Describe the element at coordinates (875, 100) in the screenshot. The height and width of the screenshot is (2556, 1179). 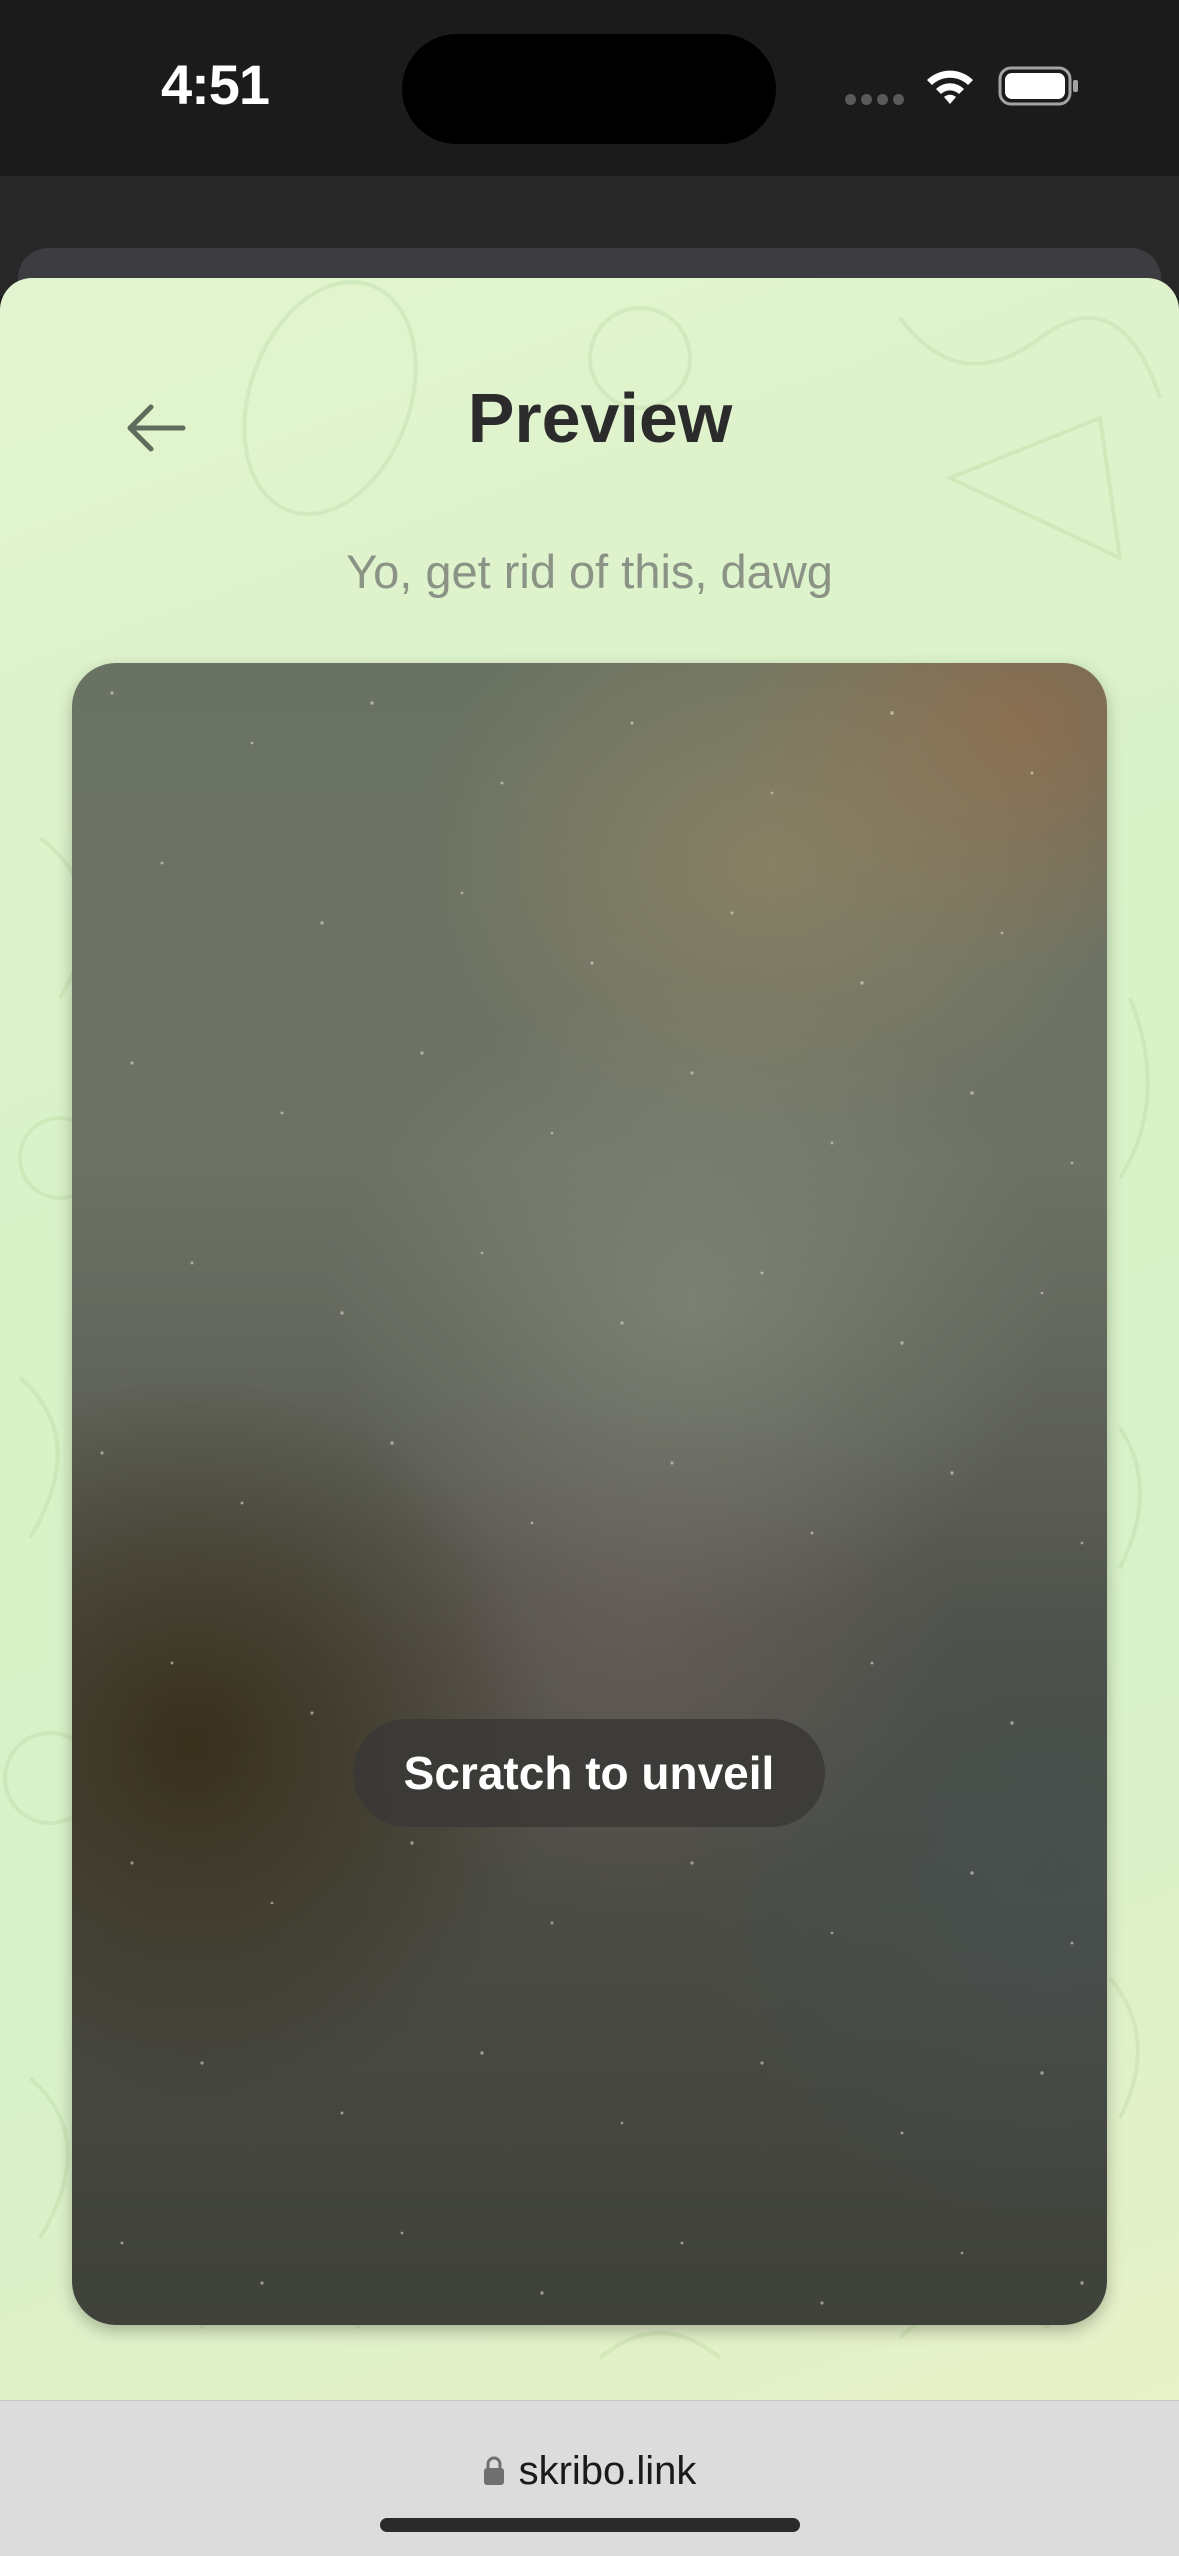
I see `signal-icon` at that location.